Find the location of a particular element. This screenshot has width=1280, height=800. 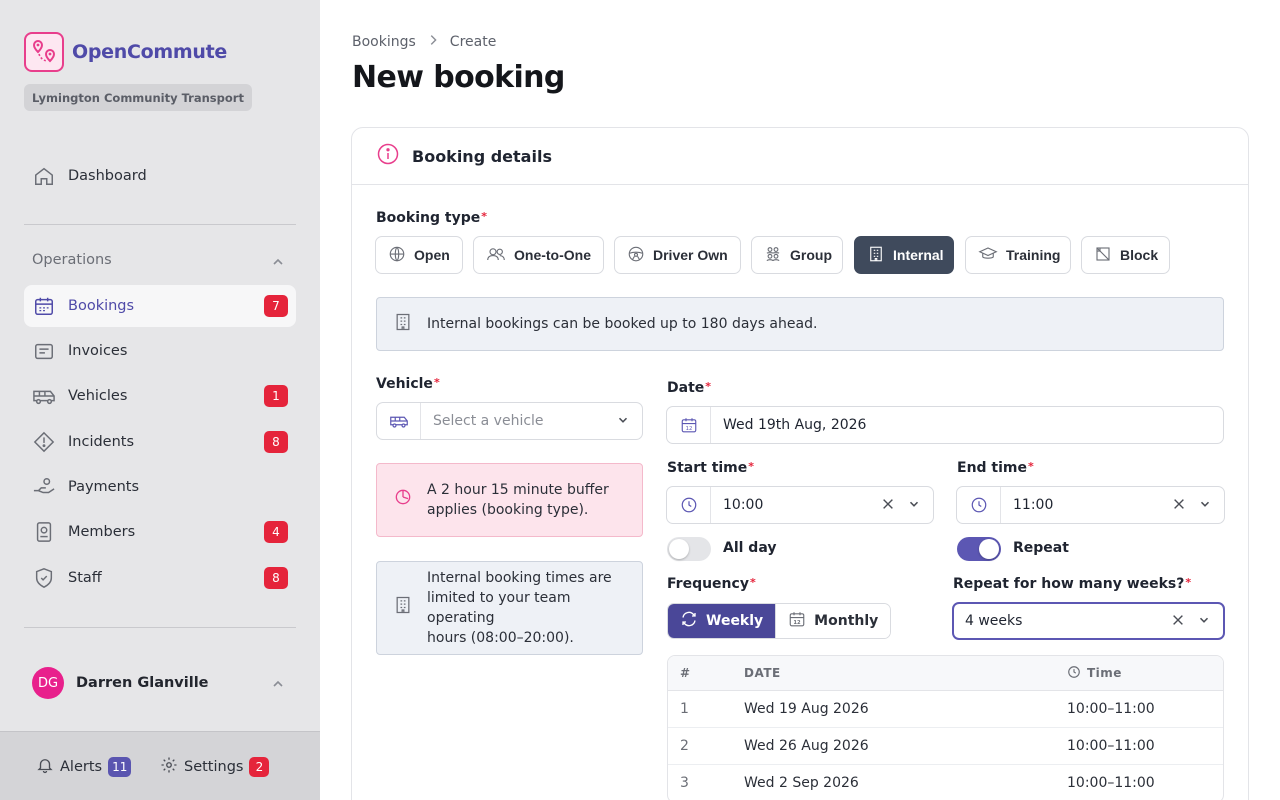

home-icon is located at coordinates (44, 176).